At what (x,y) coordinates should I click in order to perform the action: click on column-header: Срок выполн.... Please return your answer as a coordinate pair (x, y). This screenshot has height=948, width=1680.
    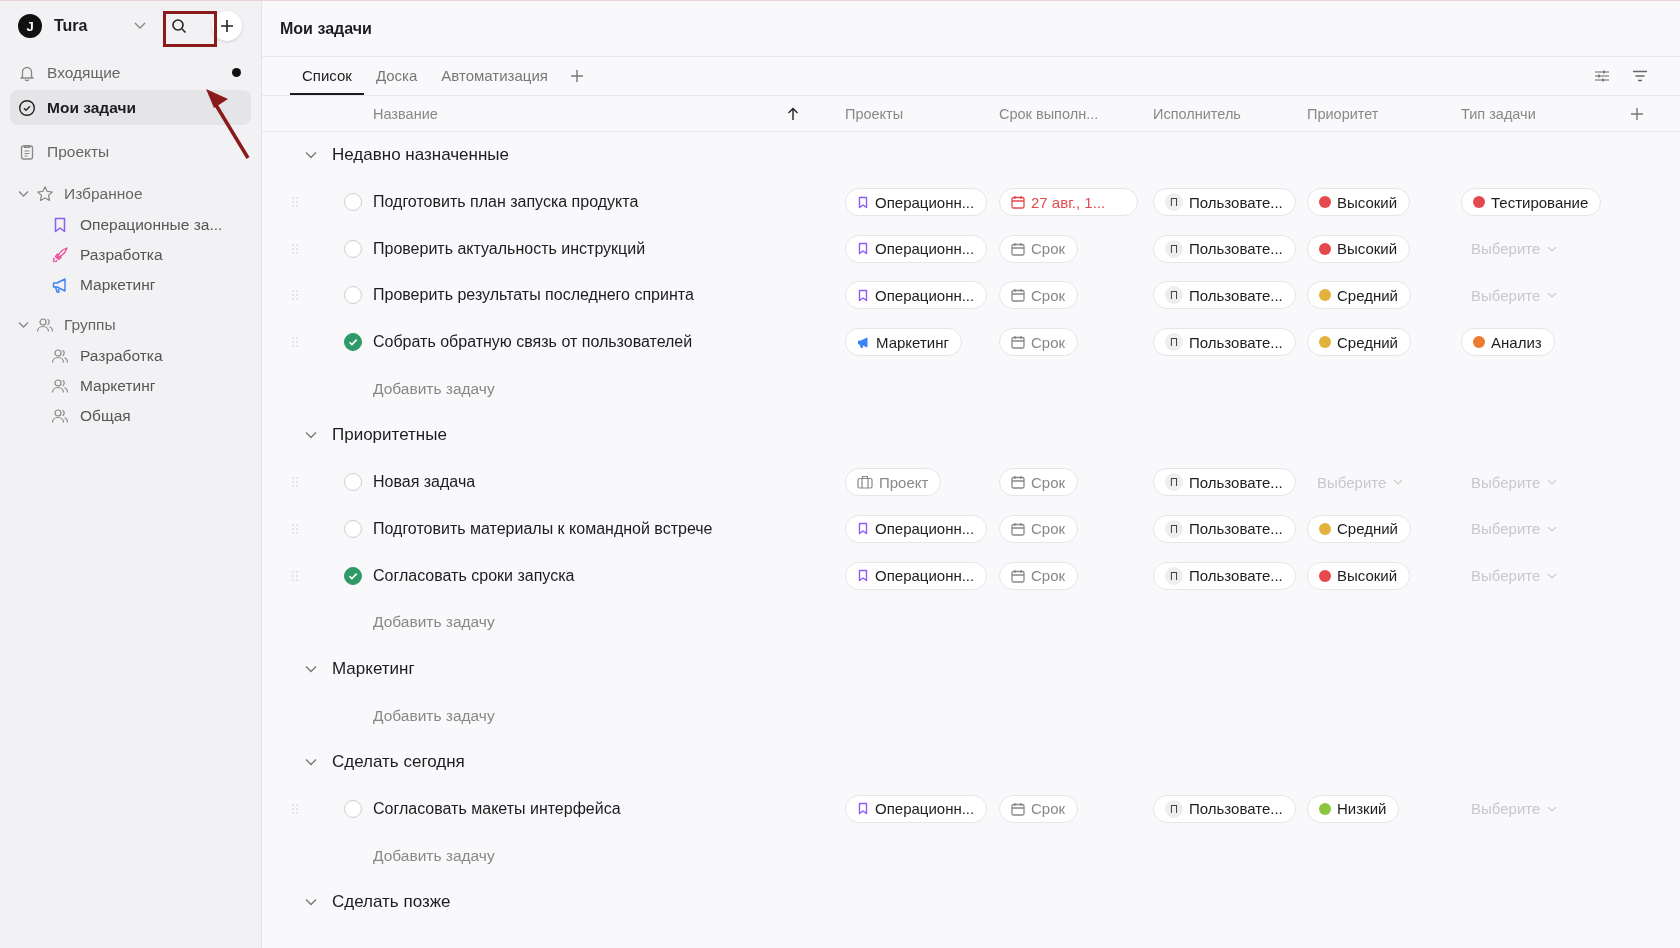
    Looking at the image, I should click on (1076, 113).